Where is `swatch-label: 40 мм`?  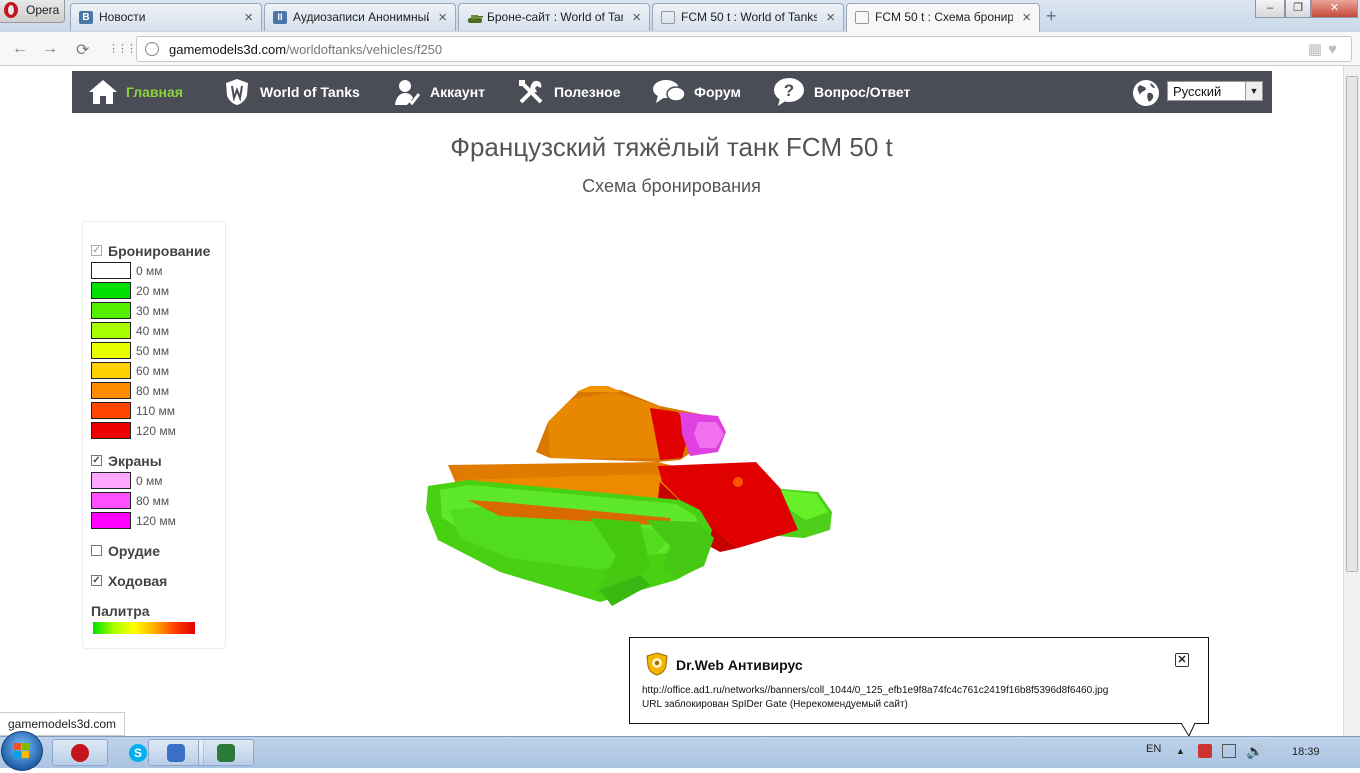 swatch-label: 40 мм is located at coordinates (153, 331).